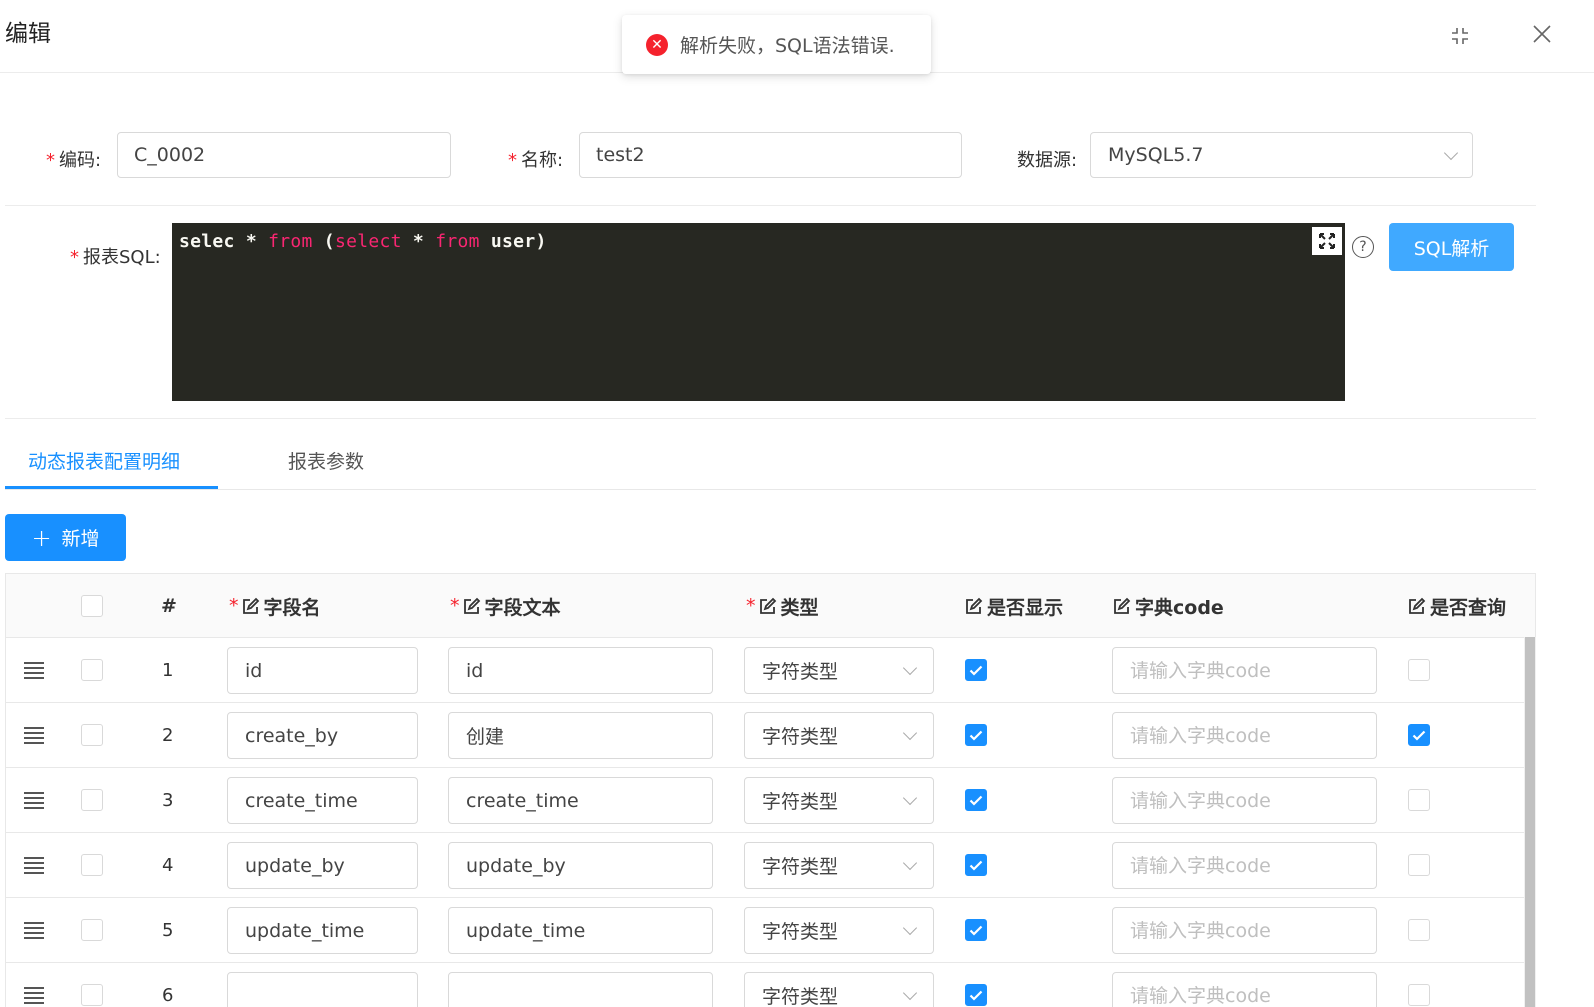  I want to click on table-row: 6 字符类型, so click(770, 985).